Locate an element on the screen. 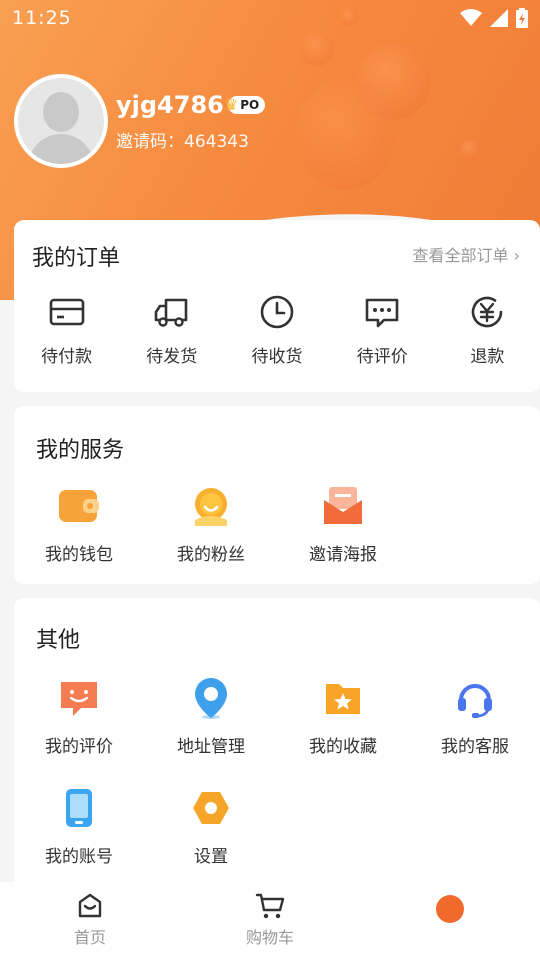  fans-icon is located at coordinates (211, 507).